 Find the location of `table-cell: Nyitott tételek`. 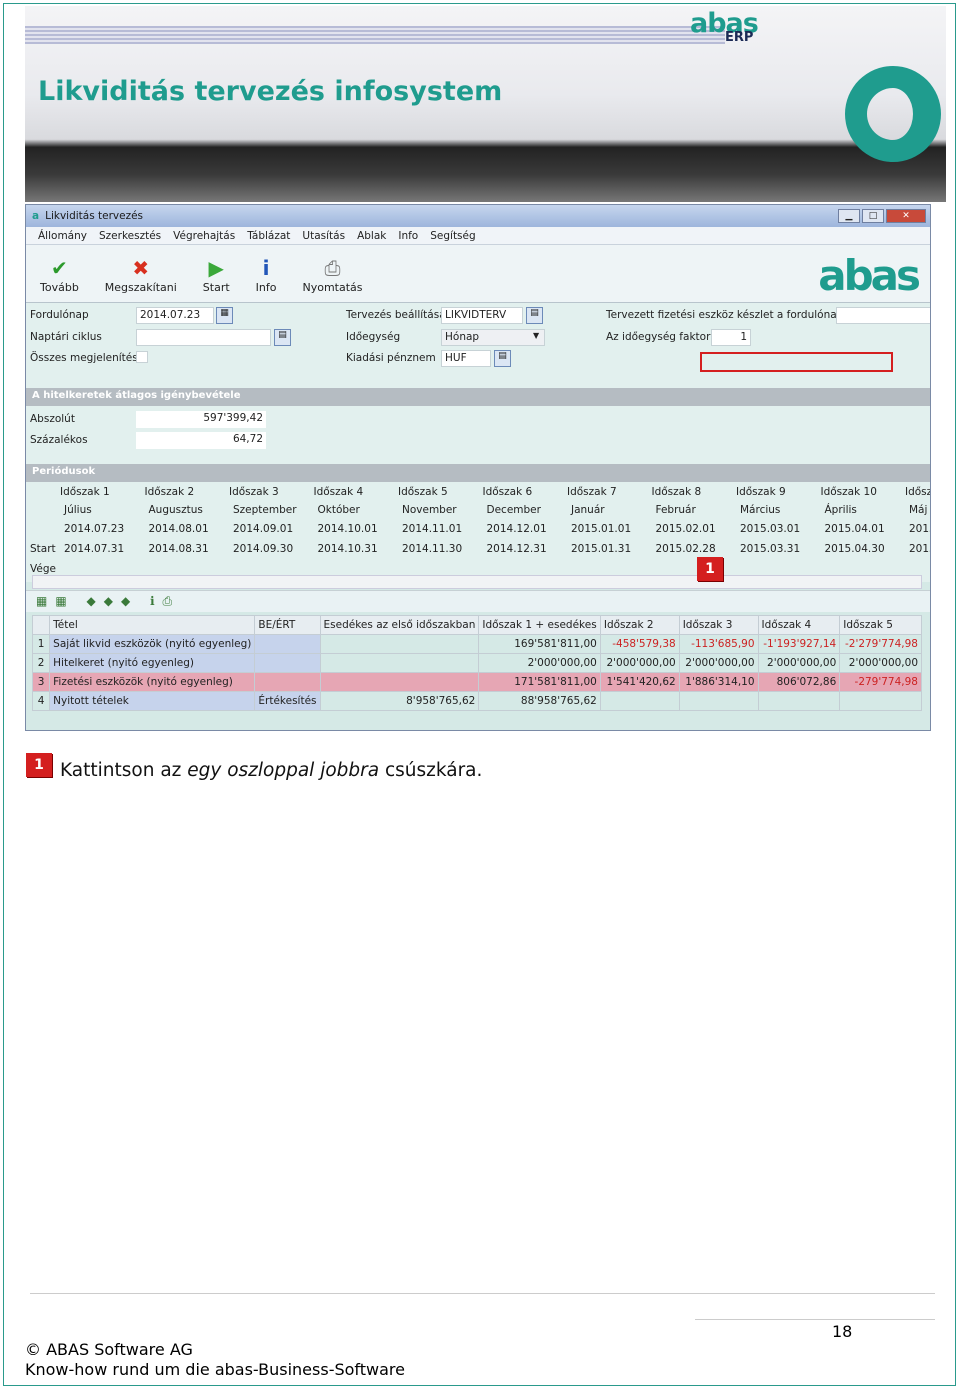

table-cell: Nyitott tételek is located at coordinates (152, 701).